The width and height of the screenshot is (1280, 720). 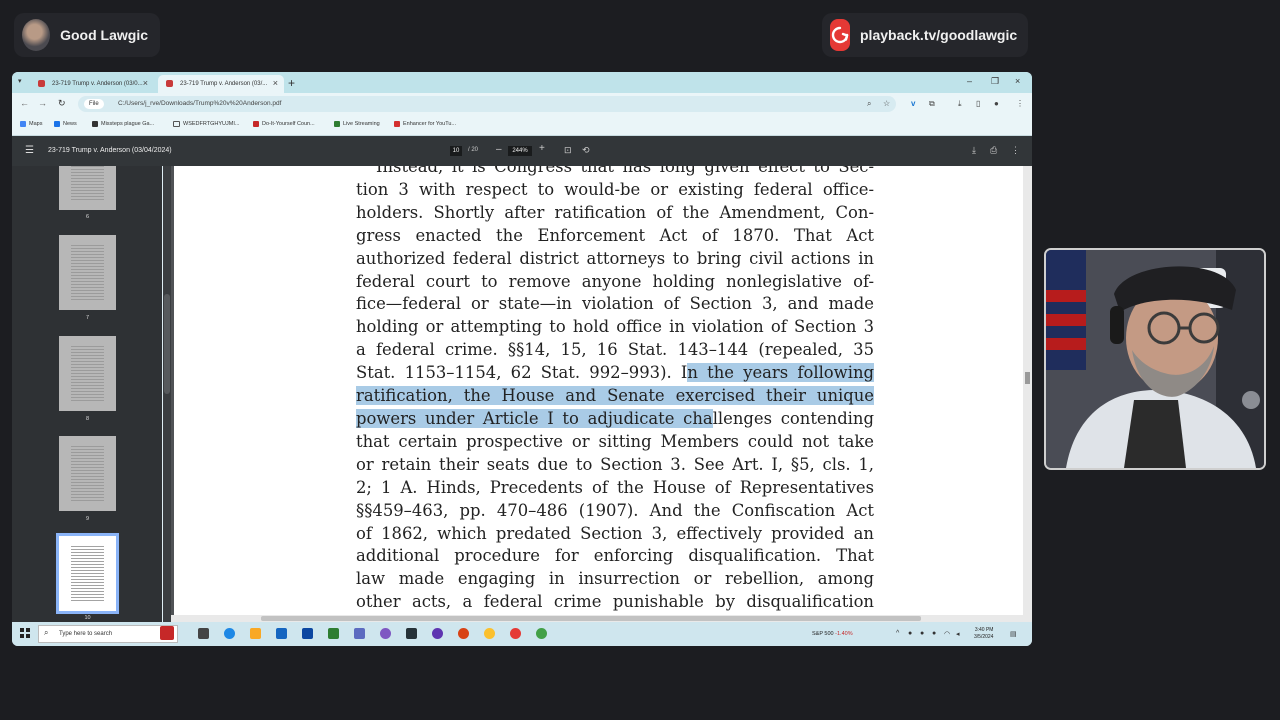 I want to click on powerpoint-icon, so click(x=463, y=633).